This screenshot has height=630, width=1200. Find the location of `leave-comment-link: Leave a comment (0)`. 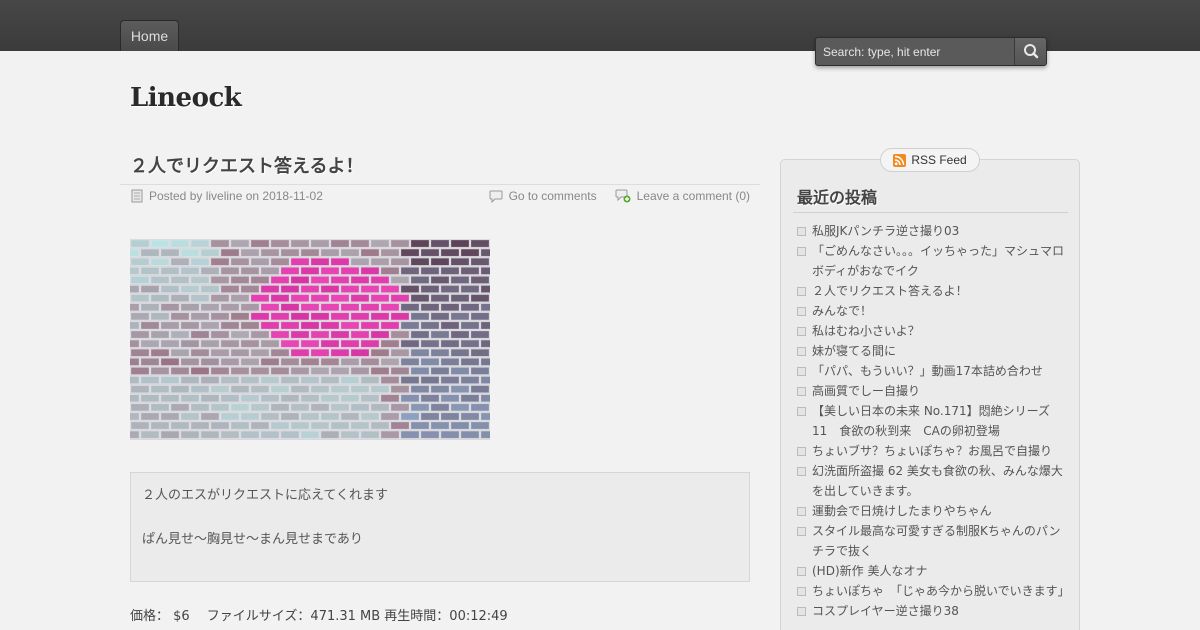

leave-comment-link: Leave a comment (0) is located at coordinates (693, 196).